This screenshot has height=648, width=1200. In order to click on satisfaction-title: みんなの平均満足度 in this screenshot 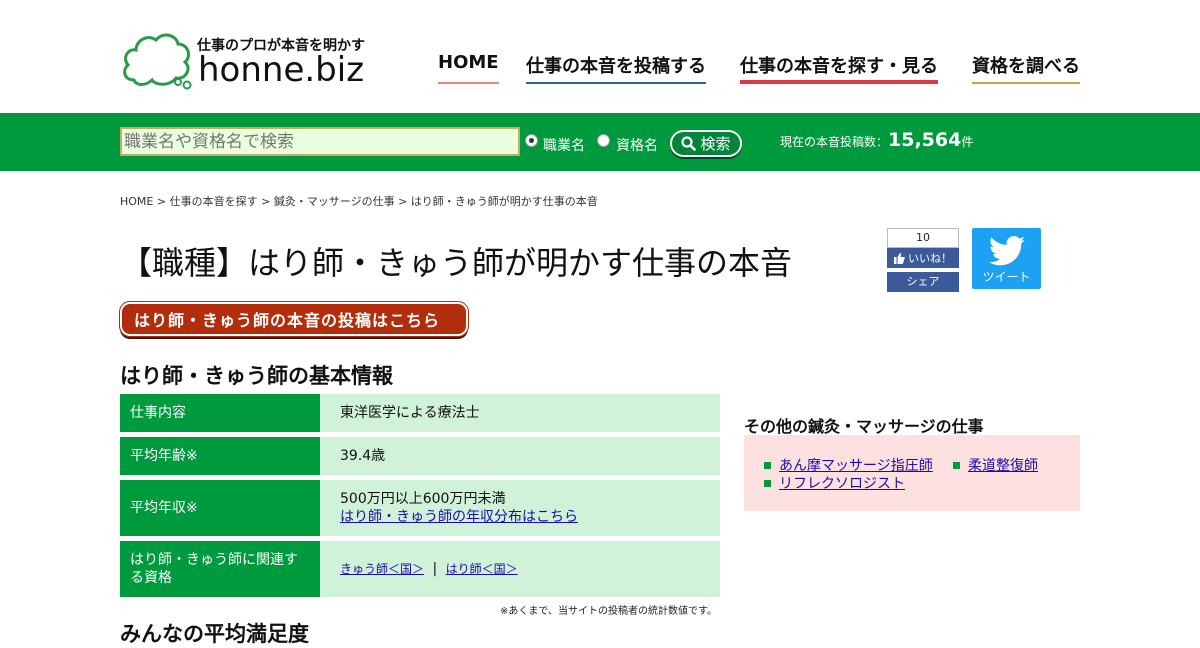, I will do `click(214, 634)`.